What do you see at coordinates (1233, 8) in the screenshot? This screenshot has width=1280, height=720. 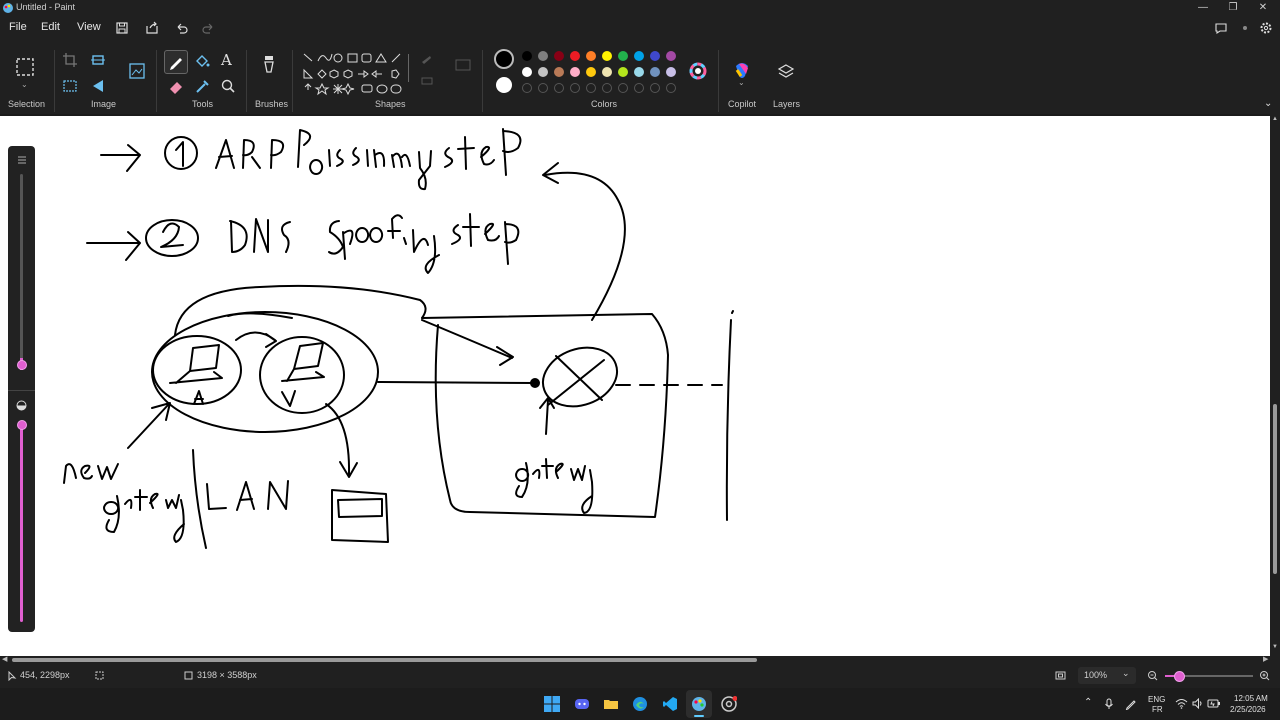 I see `restore-button: ❐` at bounding box center [1233, 8].